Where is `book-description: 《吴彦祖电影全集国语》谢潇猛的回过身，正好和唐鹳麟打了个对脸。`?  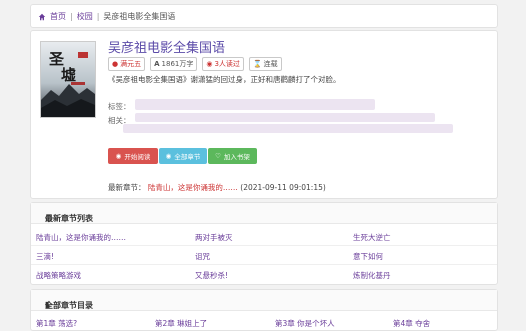 book-description: 《吴彦祖电影全集国语》谢潇猛的回过身，正好和唐鹳麟打了个对脸。 is located at coordinates (224, 79).